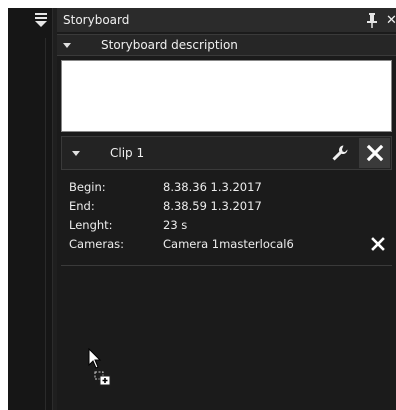  I want to click on close-icon: ✕, so click(391, 20).